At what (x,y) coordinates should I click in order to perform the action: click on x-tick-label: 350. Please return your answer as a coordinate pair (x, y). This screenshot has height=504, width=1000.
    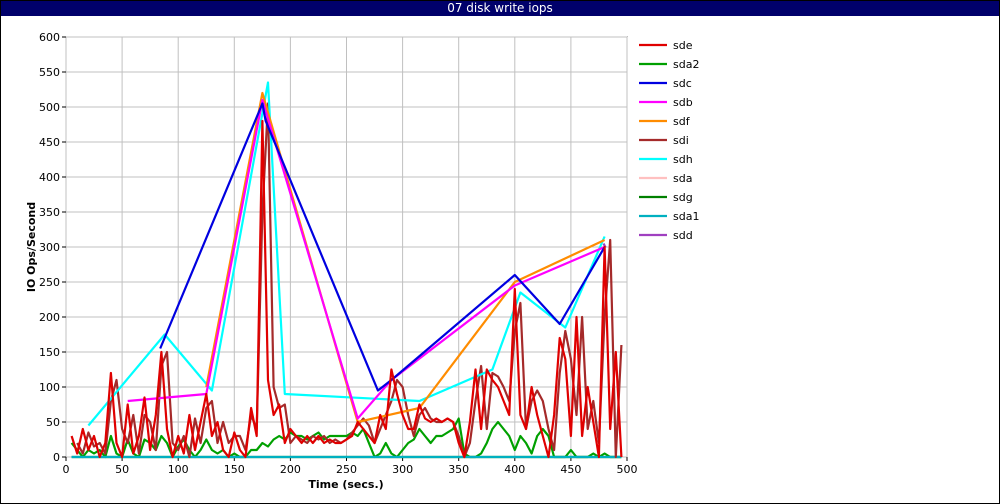
    Looking at the image, I should click on (458, 469).